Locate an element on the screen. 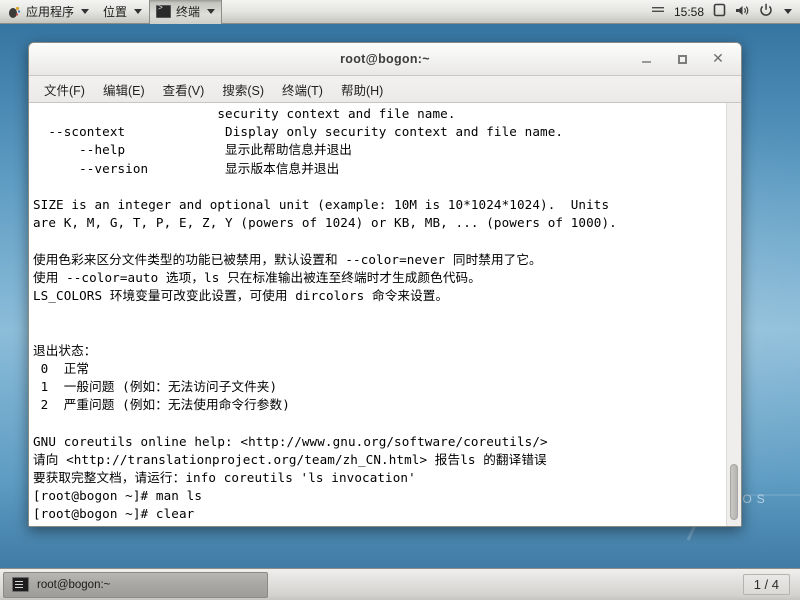  applications-menu: 应用程序 is located at coordinates (48, 12).